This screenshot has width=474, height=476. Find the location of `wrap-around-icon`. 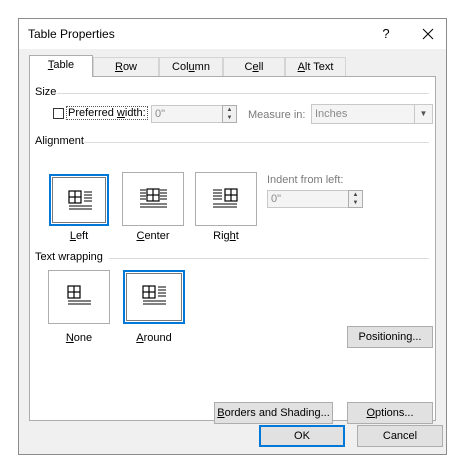

wrap-around-icon is located at coordinates (154, 295).